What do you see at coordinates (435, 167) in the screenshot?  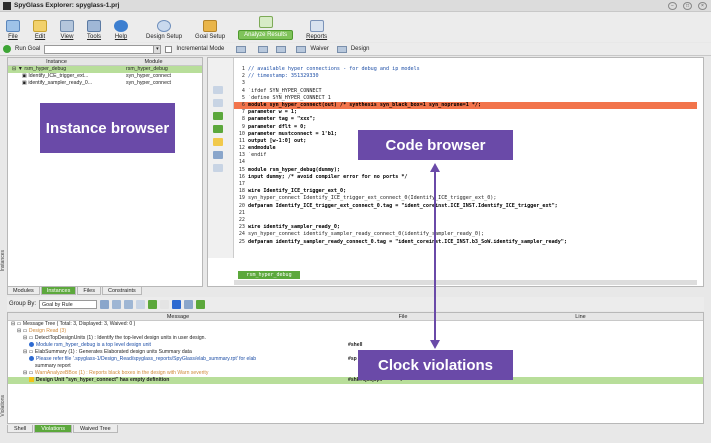 I see `arrow-up-head` at bounding box center [435, 167].